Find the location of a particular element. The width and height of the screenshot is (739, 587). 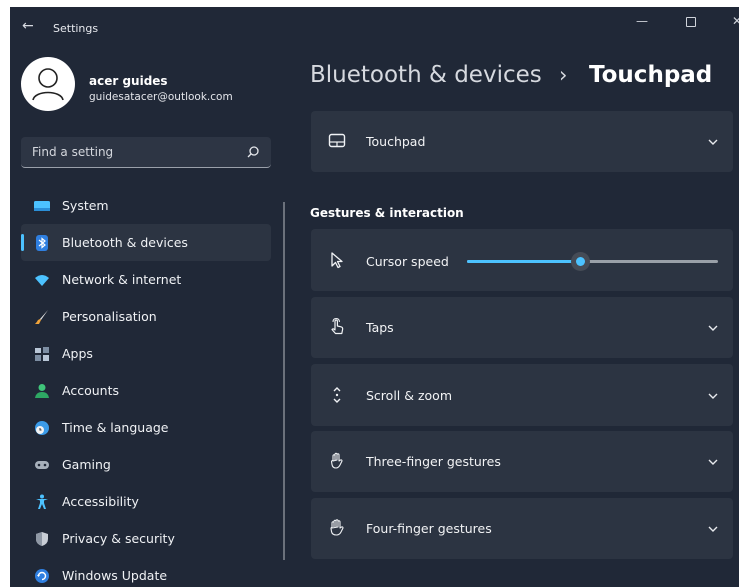

sidebar-item-accessibility: Accessibility is located at coordinates (146, 501).